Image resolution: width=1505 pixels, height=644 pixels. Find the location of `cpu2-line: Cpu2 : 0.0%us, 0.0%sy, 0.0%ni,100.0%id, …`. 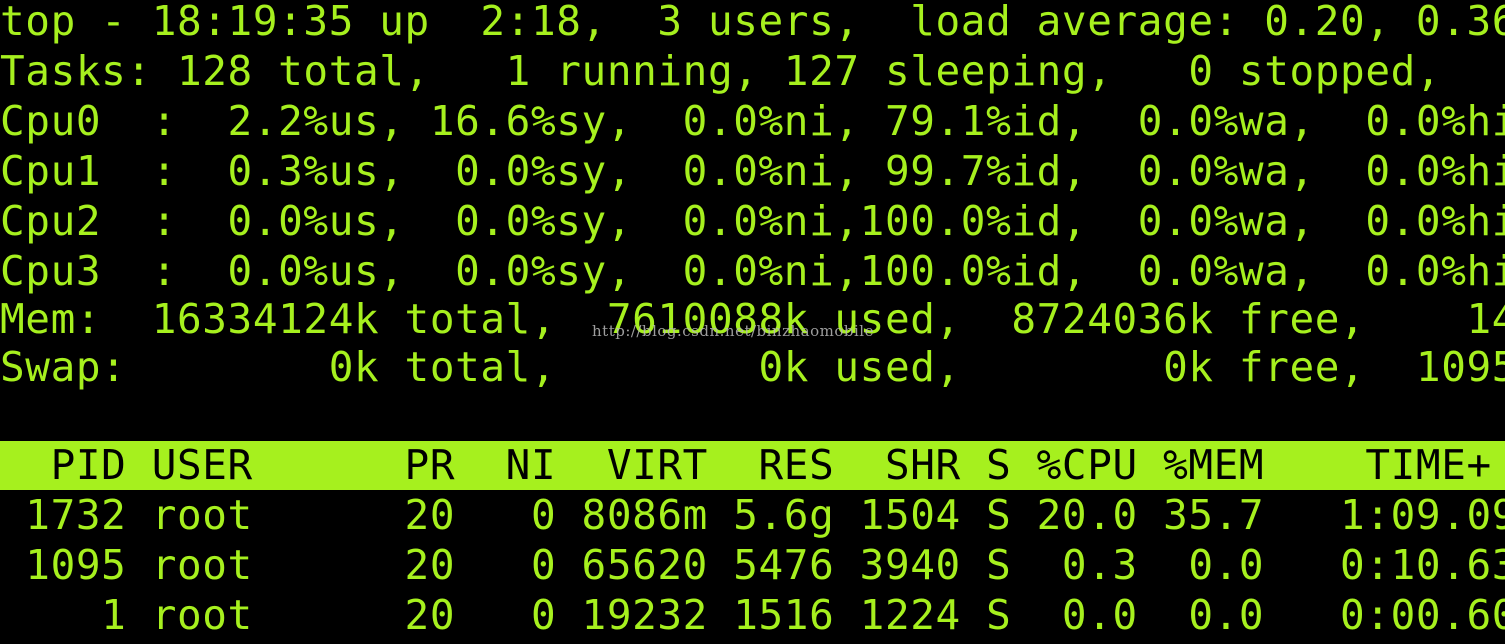

cpu2-line: Cpu2 : 0.0%us, 0.0%sy, 0.0%ni,100.0%id, … is located at coordinates (752, 221).